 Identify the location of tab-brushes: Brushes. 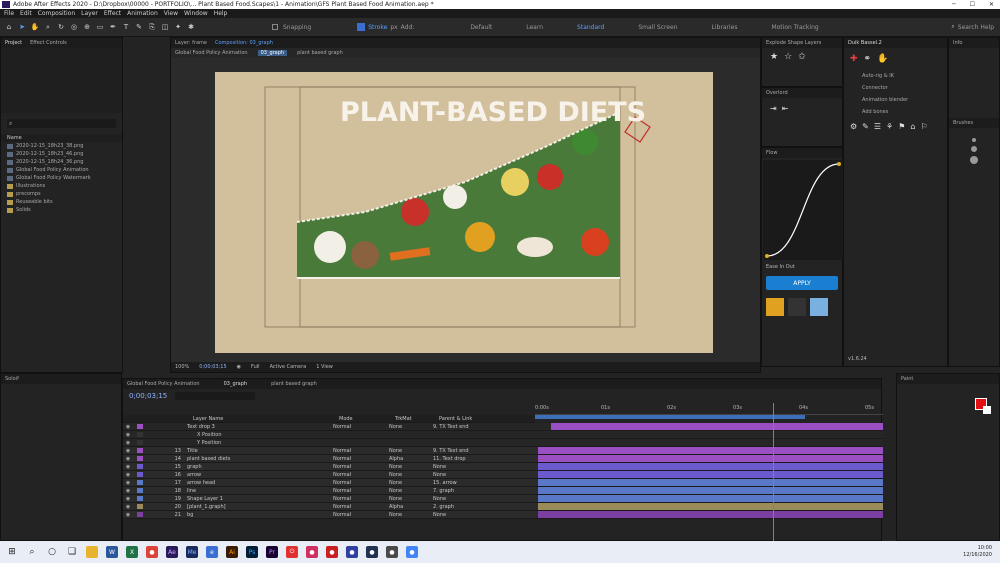
(963, 123).